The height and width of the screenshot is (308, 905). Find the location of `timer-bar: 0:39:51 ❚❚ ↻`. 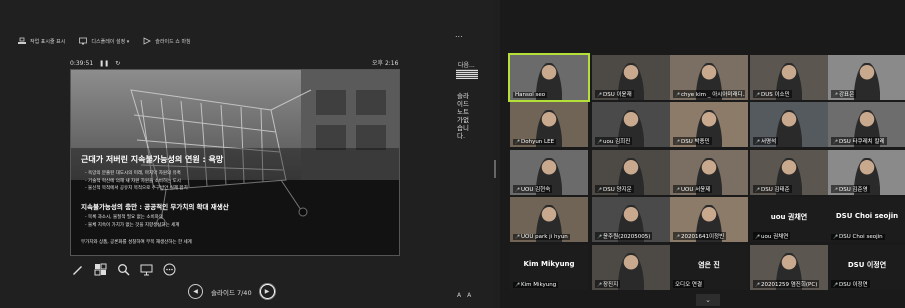

timer-bar: 0:39:51 ❚❚ ↻ is located at coordinates (235, 63).